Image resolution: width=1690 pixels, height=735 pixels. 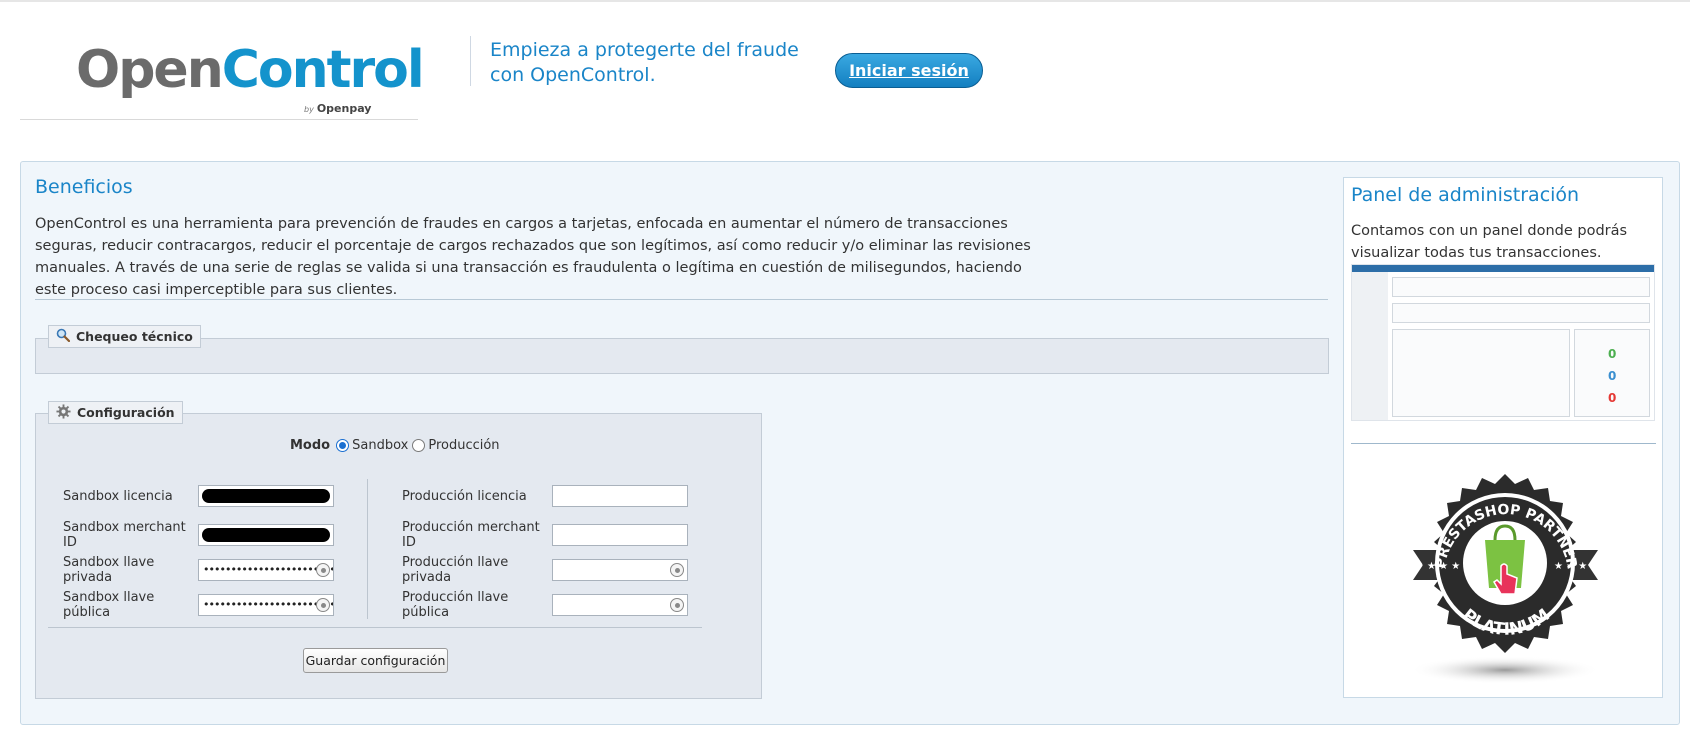 I want to click on dashboard-sidebar, so click(x=1370, y=346).